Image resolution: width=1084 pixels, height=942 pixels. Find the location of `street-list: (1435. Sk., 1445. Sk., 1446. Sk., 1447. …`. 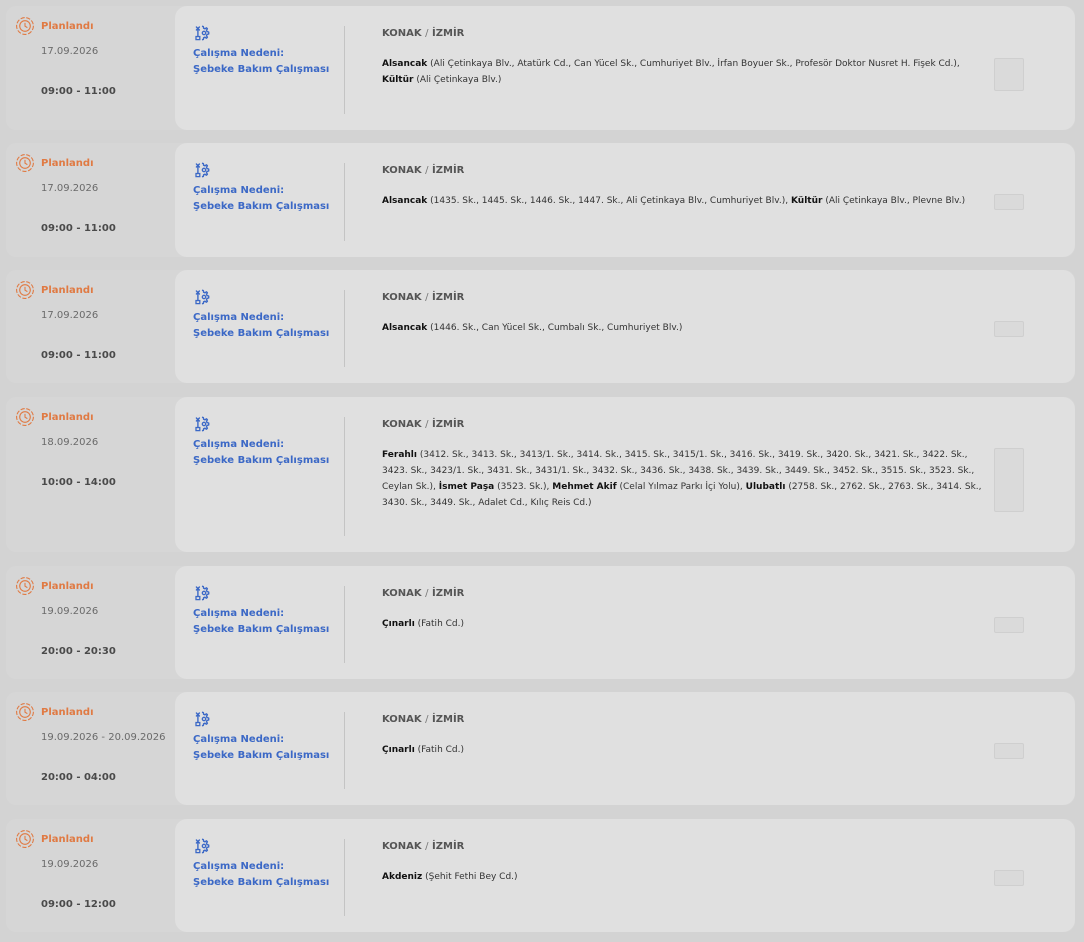

street-list: (1435. Sk., 1445. Sk., 1446. Sk., 1447. … is located at coordinates (609, 201).